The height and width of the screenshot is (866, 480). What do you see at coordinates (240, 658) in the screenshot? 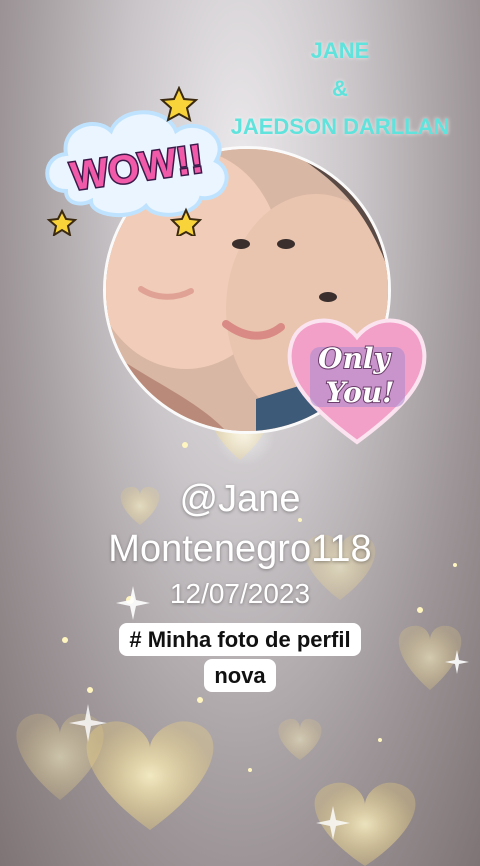
I see `caption-box: # Minha foto de perfil nova` at bounding box center [240, 658].